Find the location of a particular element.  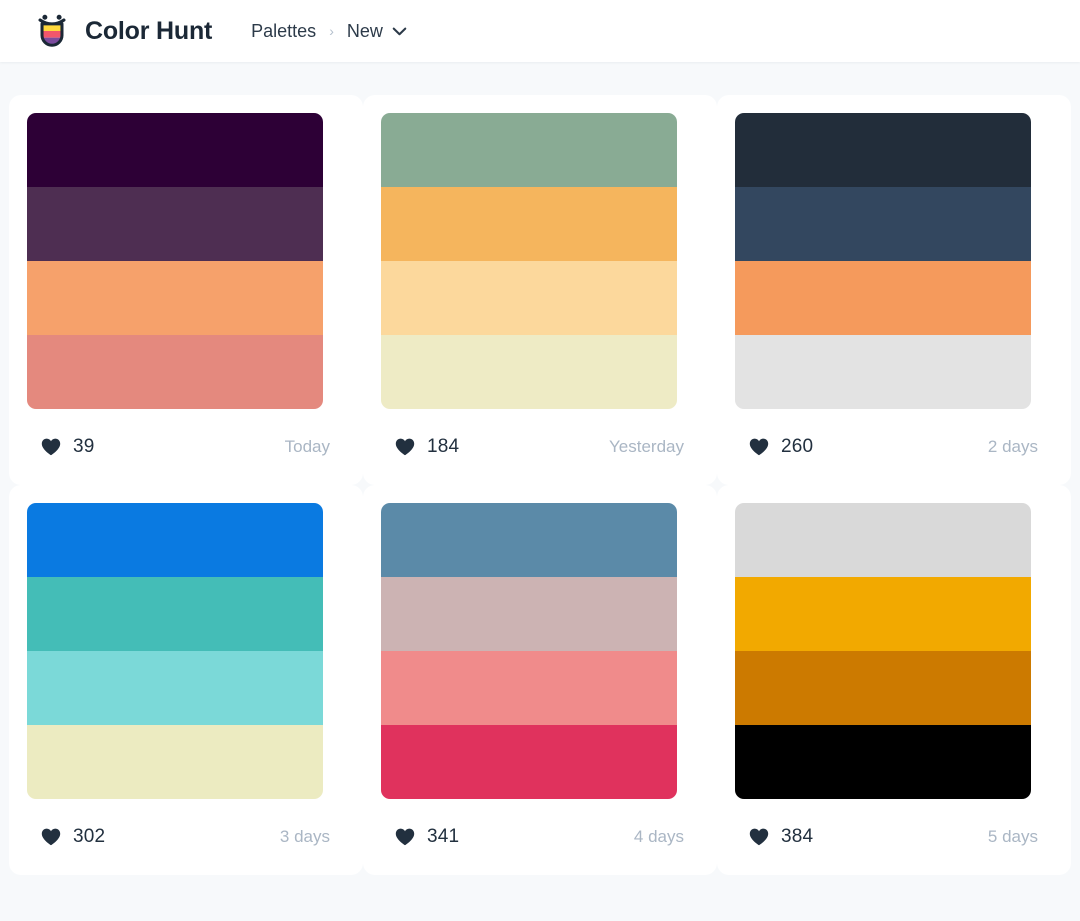

palette-date: Yesterday is located at coordinates (646, 446).